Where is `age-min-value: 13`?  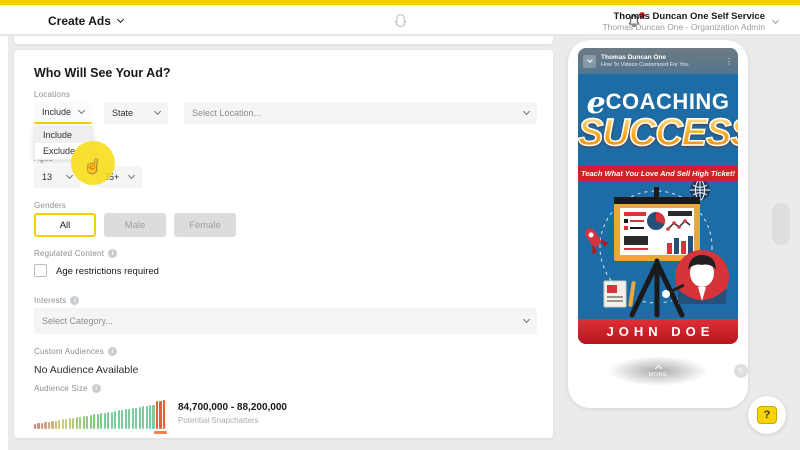
age-min-value: 13 is located at coordinates (47, 177).